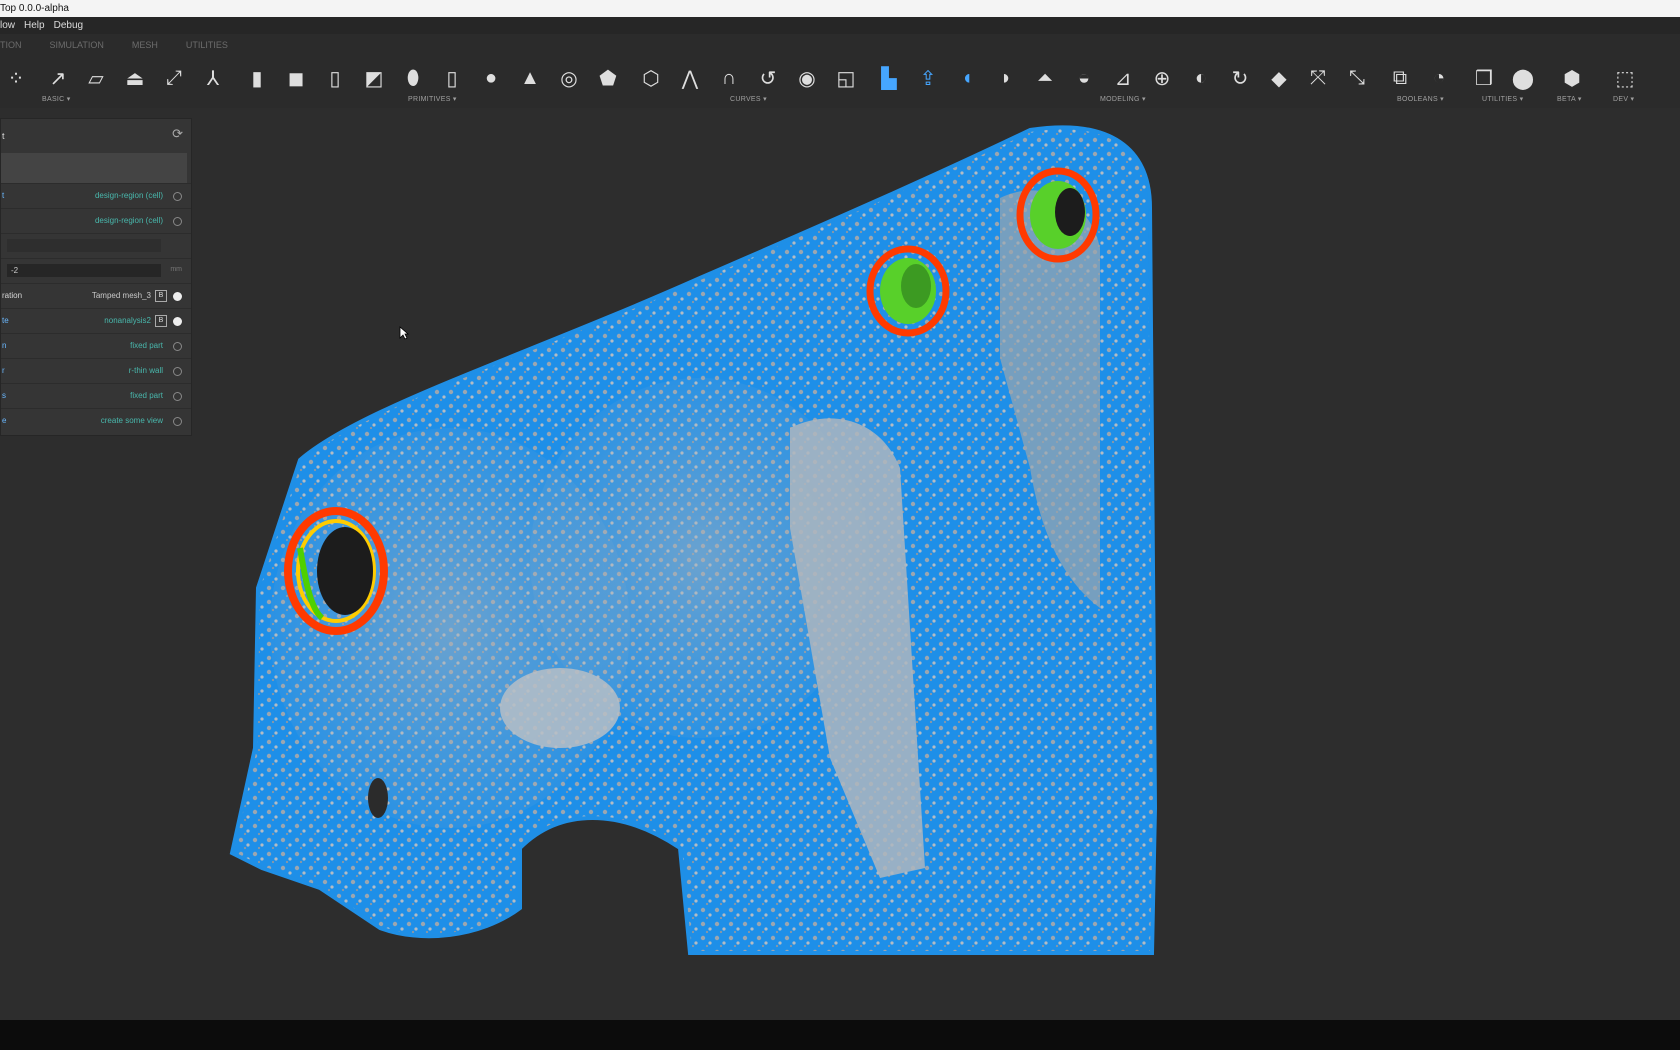 The image size is (1680, 1050). What do you see at coordinates (1357, 78) in the screenshot?
I see `scale-icon: ⤡` at bounding box center [1357, 78].